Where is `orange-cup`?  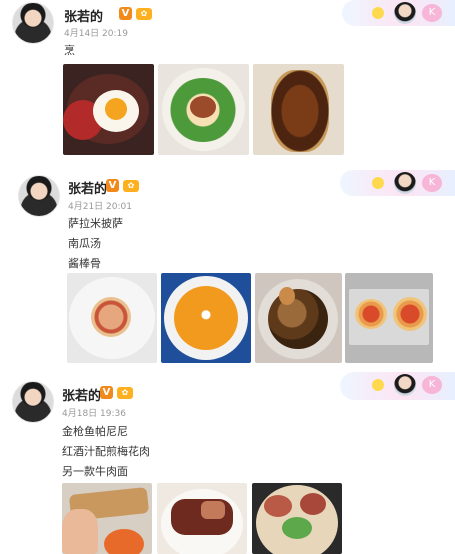
orange-cup is located at coordinates (124, 541).